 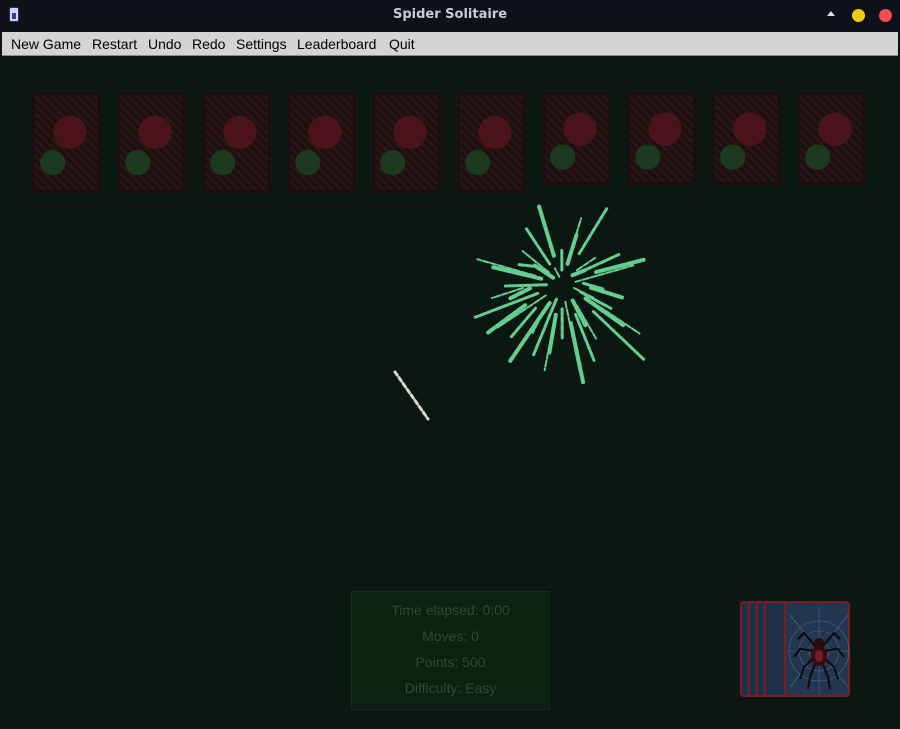 What do you see at coordinates (46, 44) in the screenshot?
I see `menu-new-game: New Game` at bounding box center [46, 44].